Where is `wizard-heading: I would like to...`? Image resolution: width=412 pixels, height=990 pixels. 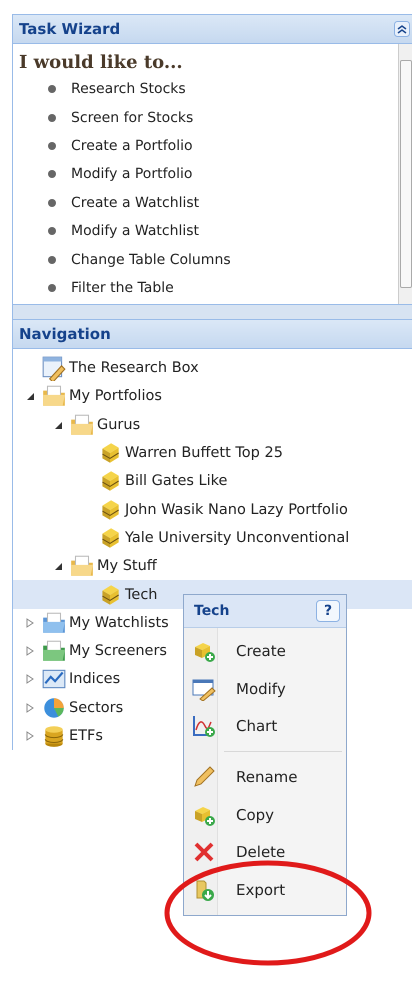
wizard-heading: I would like to... is located at coordinates (101, 62).